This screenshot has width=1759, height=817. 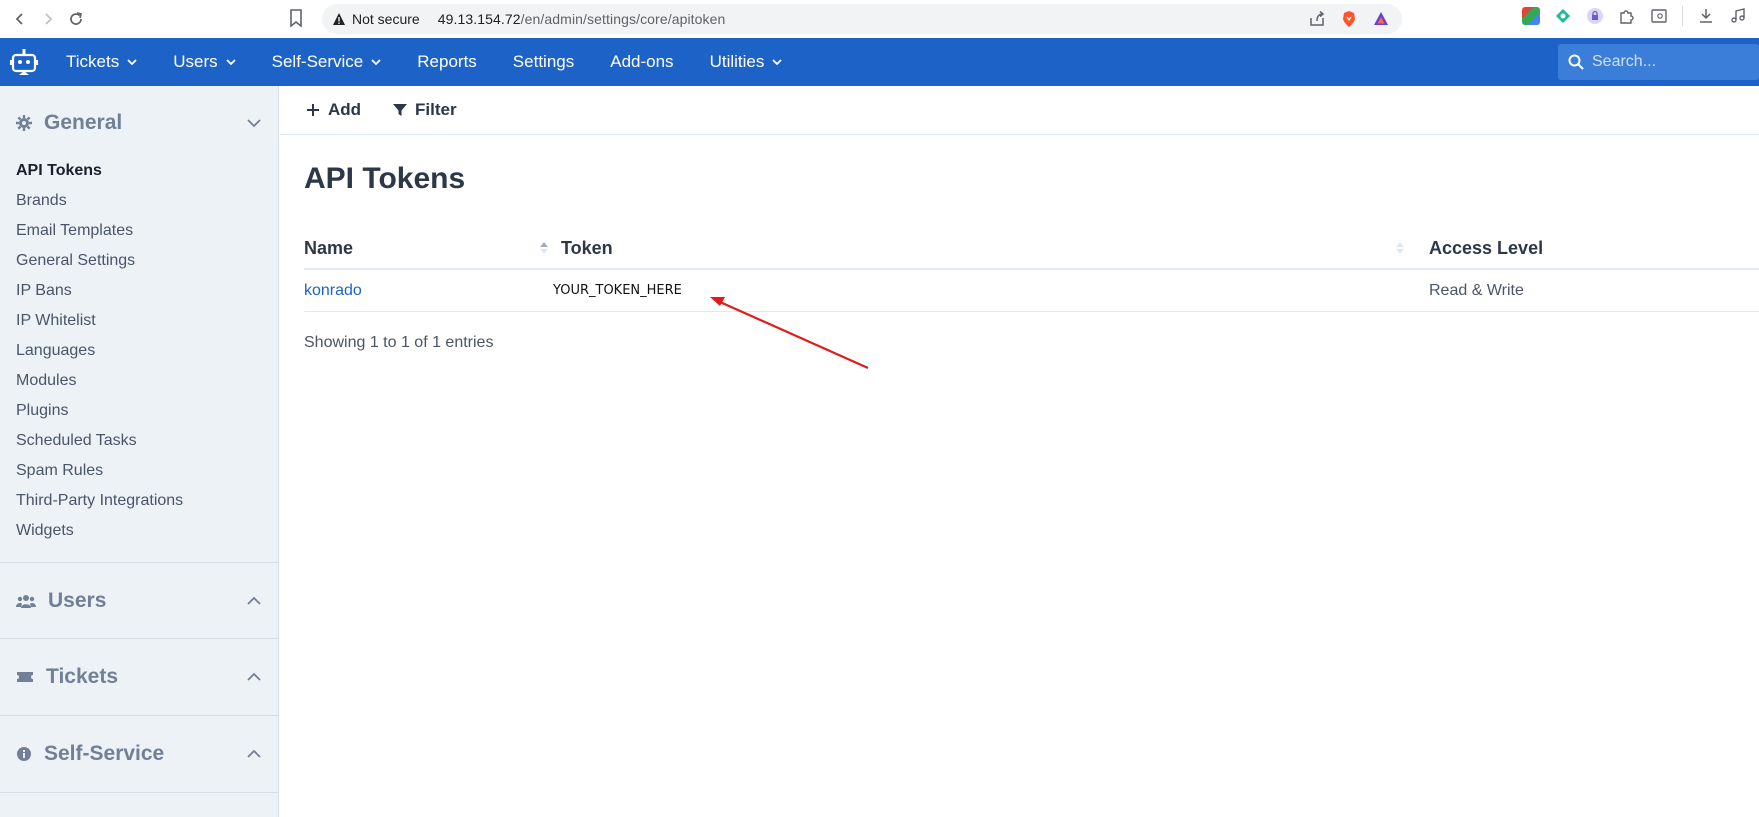 What do you see at coordinates (1738, 16) in the screenshot?
I see `media-icon` at bounding box center [1738, 16].